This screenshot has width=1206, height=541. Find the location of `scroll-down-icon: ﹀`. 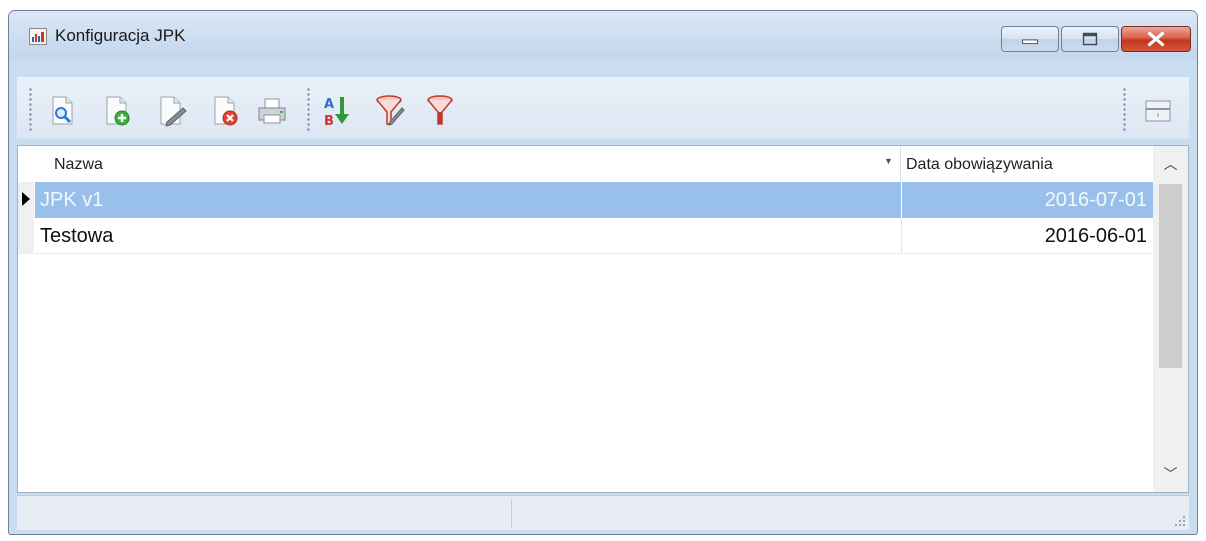

scroll-down-icon: ﹀ is located at coordinates (1170, 474).